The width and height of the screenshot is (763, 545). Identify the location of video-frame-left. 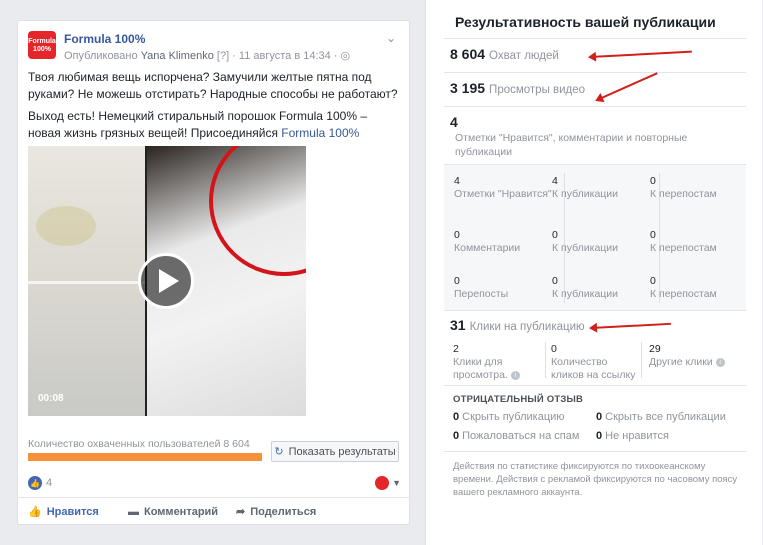
(86, 281).